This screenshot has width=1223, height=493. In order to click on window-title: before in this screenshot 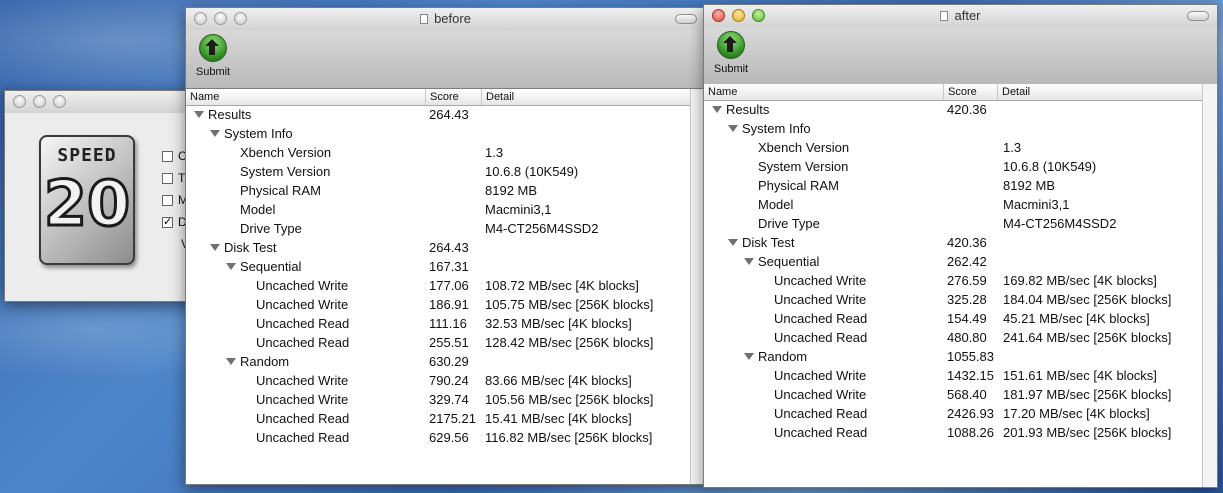, I will do `click(452, 18)`.